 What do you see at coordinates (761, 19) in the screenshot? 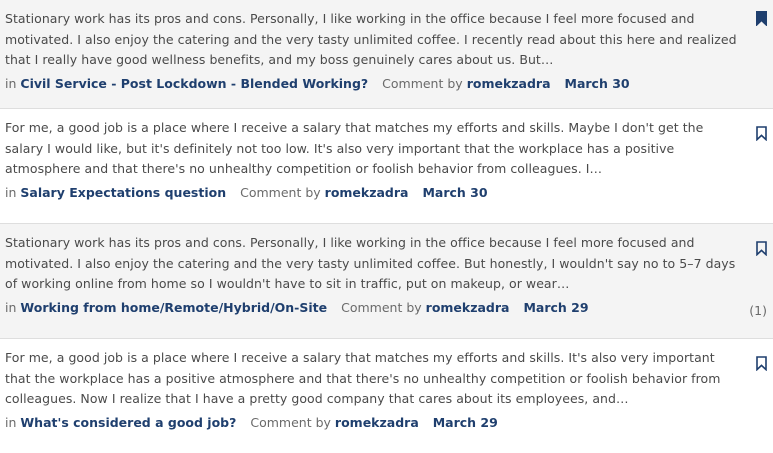
I see `bookmark-filled-icon` at bounding box center [761, 19].